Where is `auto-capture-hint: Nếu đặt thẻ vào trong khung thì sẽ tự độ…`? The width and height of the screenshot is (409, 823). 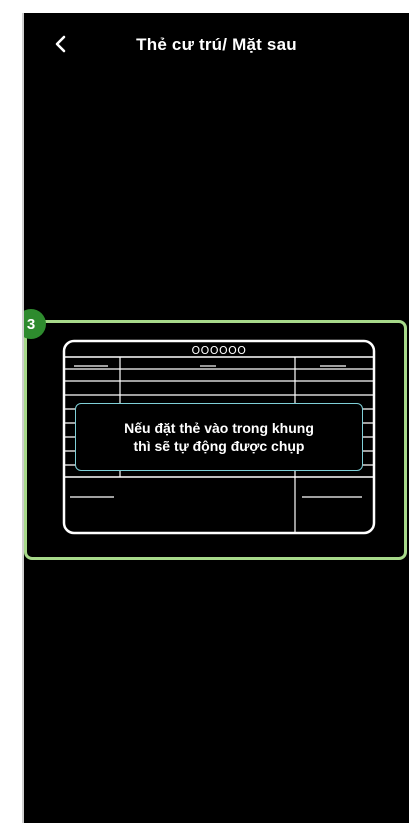
auto-capture-hint: Nếu đặt thẻ vào trong khung thì sẽ tự độ… is located at coordinates (219, 437).